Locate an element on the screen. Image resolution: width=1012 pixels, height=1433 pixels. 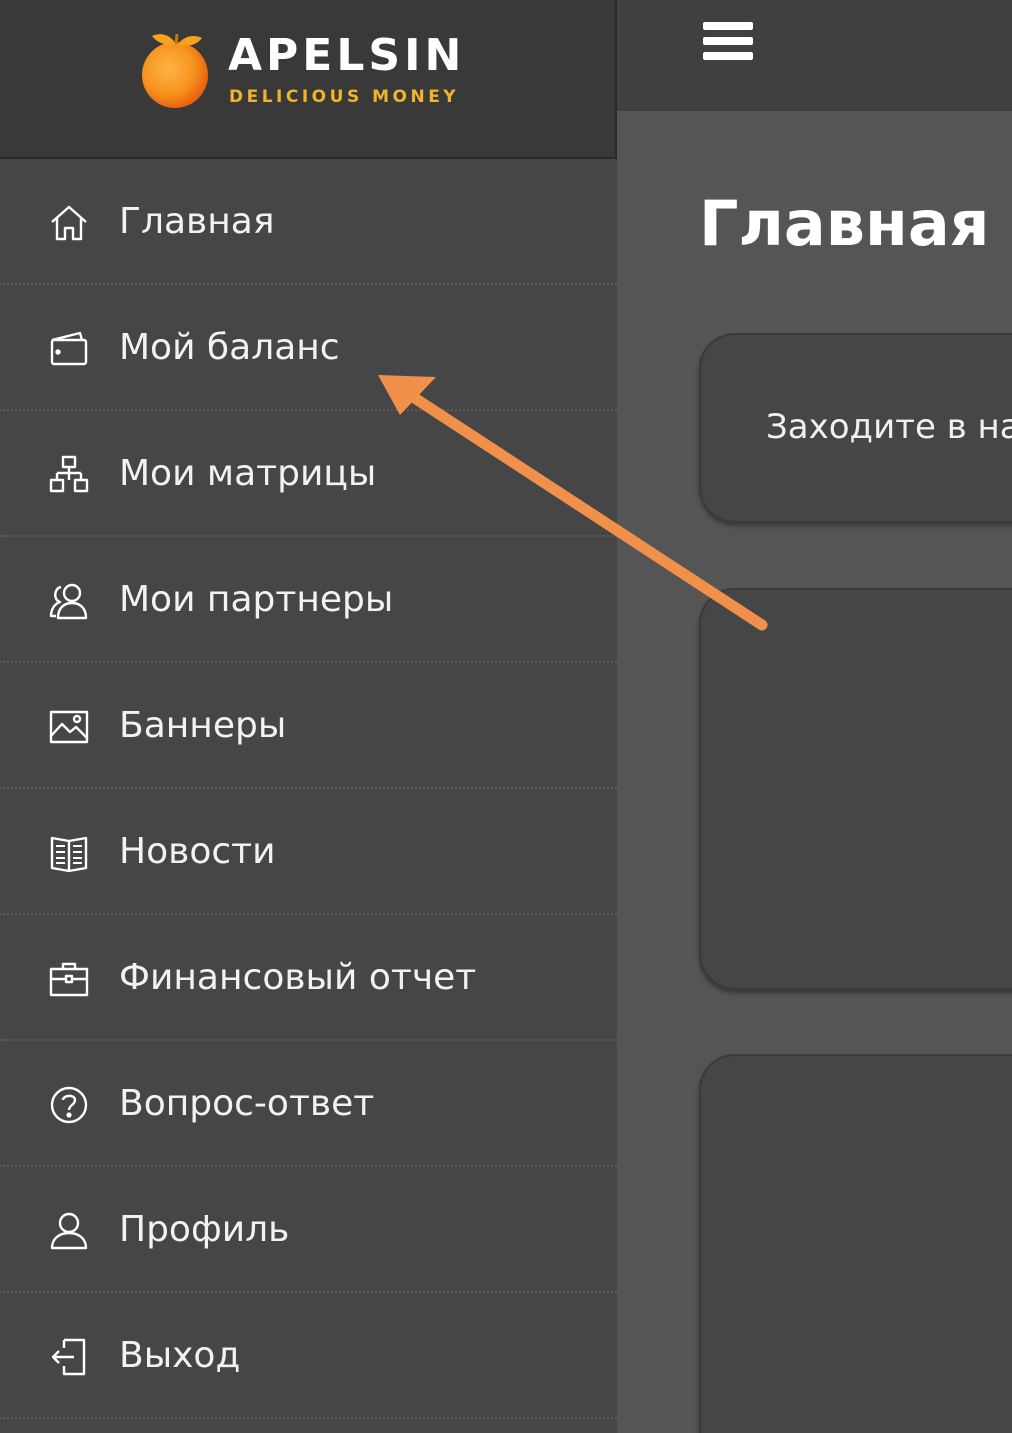
sidebar-item-finance-report: Финансовый отчет is located at coordinates (308, 978).